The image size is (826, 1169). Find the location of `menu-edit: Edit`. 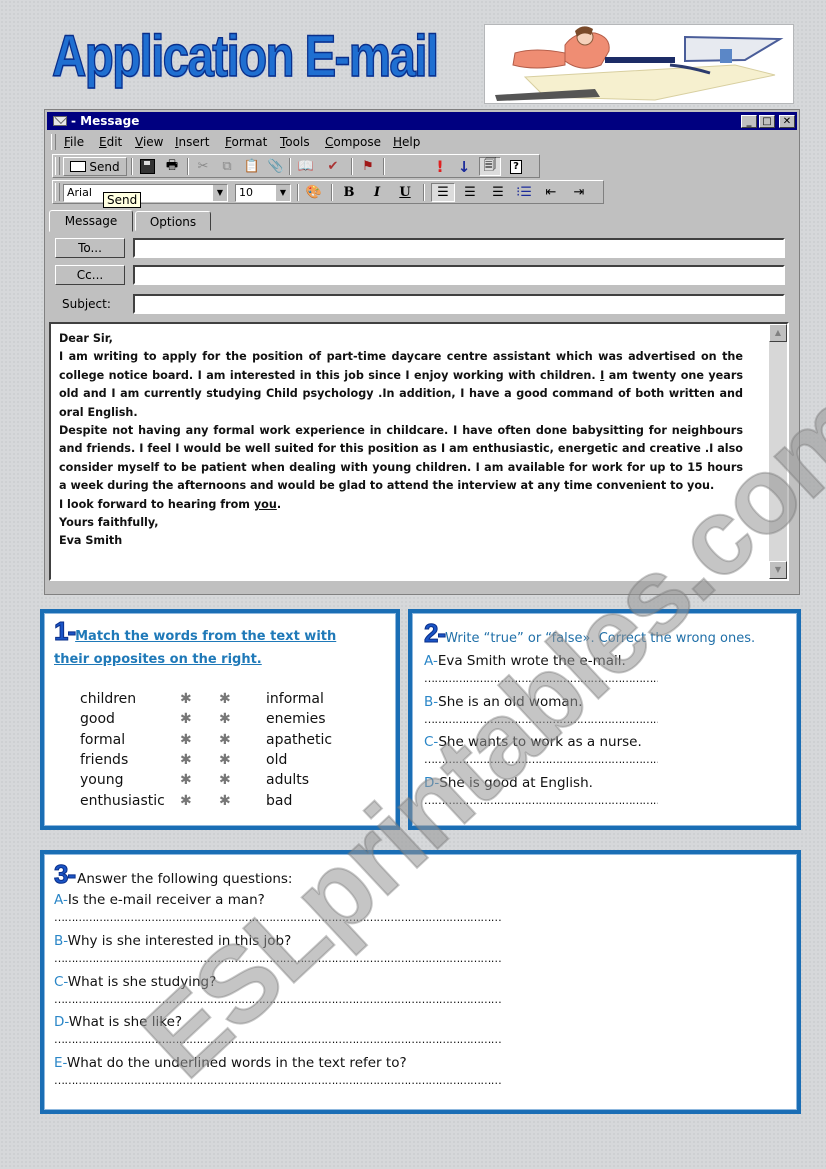

menu-edit: Edit is located at coordinates (110, 142).